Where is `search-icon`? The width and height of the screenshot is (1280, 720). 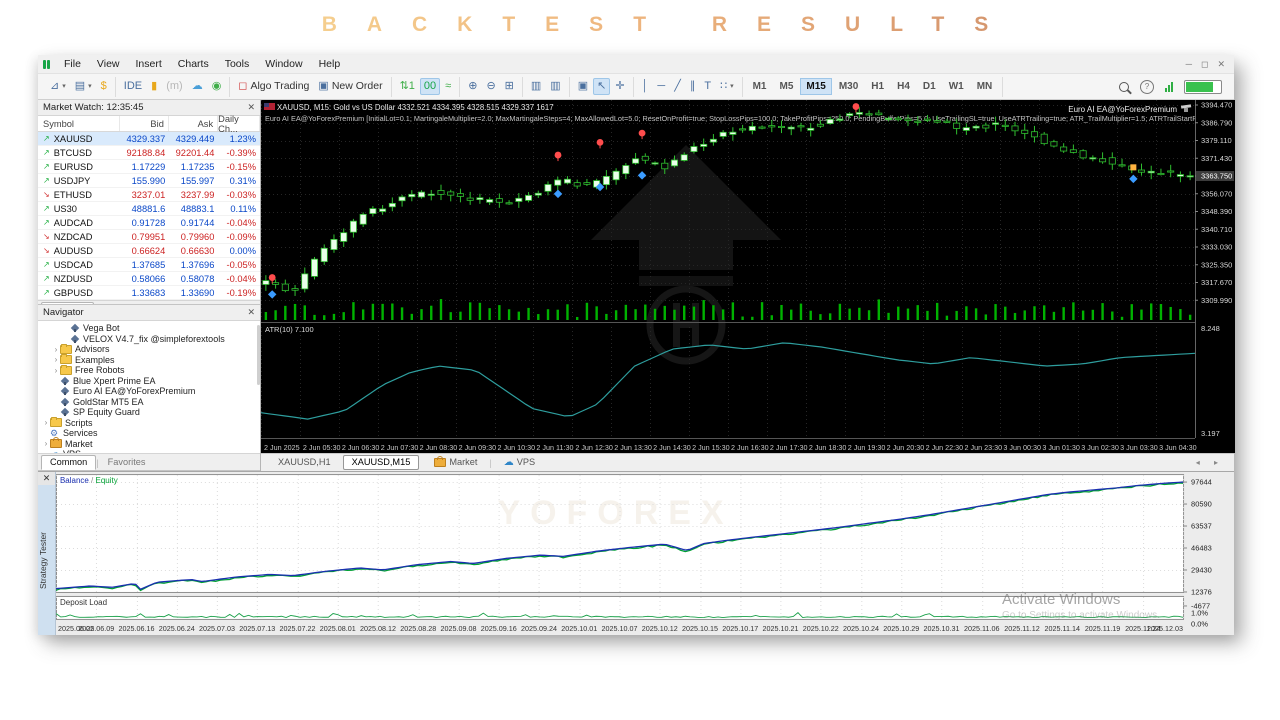
search-icon is located at coordinates (1124, 86).